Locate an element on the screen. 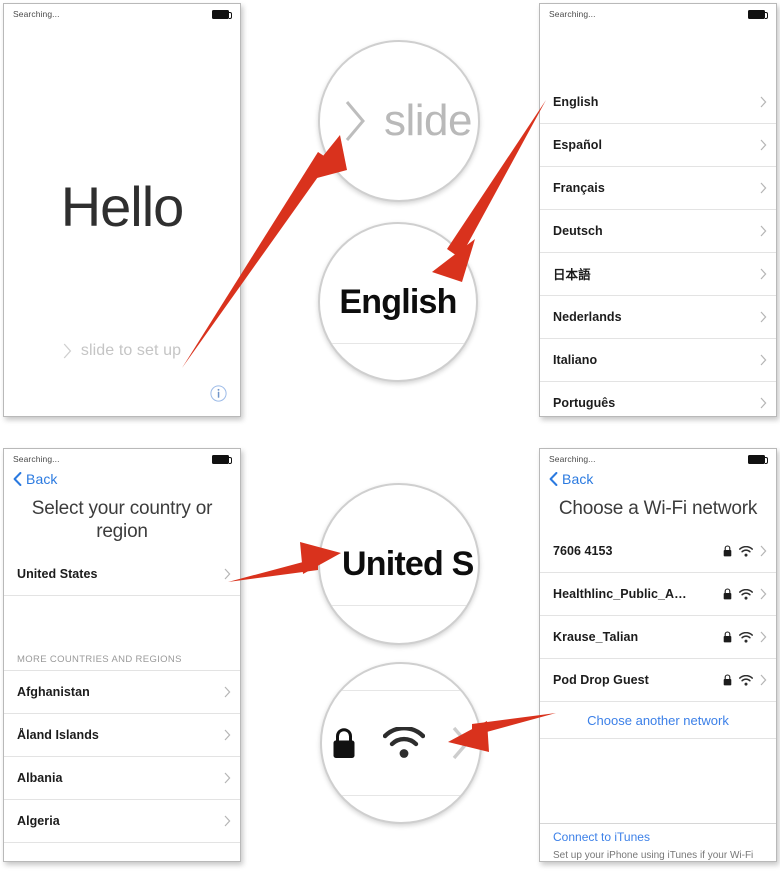  list-item-label: Français is located at coordinates (579, 187).